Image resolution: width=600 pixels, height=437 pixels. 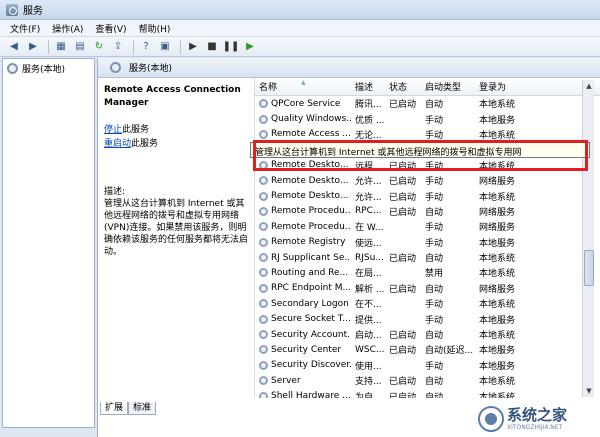 What do you see at coordinates (303, 242) in the screenshot?
I see `row-name: Remote Registry` at bounding box center [303, 242].